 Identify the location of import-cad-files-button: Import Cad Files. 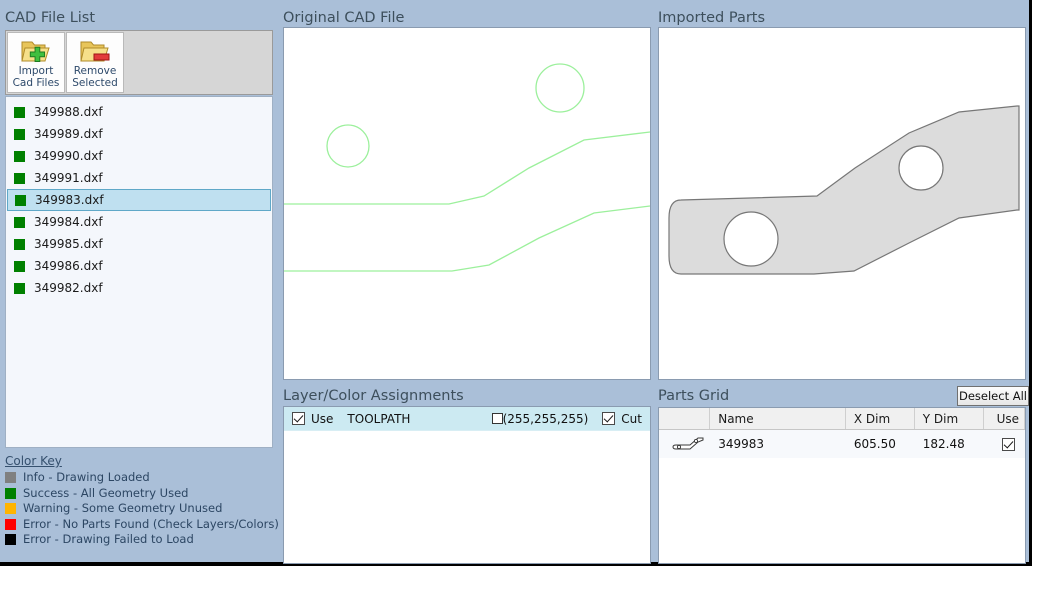
(36, 62).